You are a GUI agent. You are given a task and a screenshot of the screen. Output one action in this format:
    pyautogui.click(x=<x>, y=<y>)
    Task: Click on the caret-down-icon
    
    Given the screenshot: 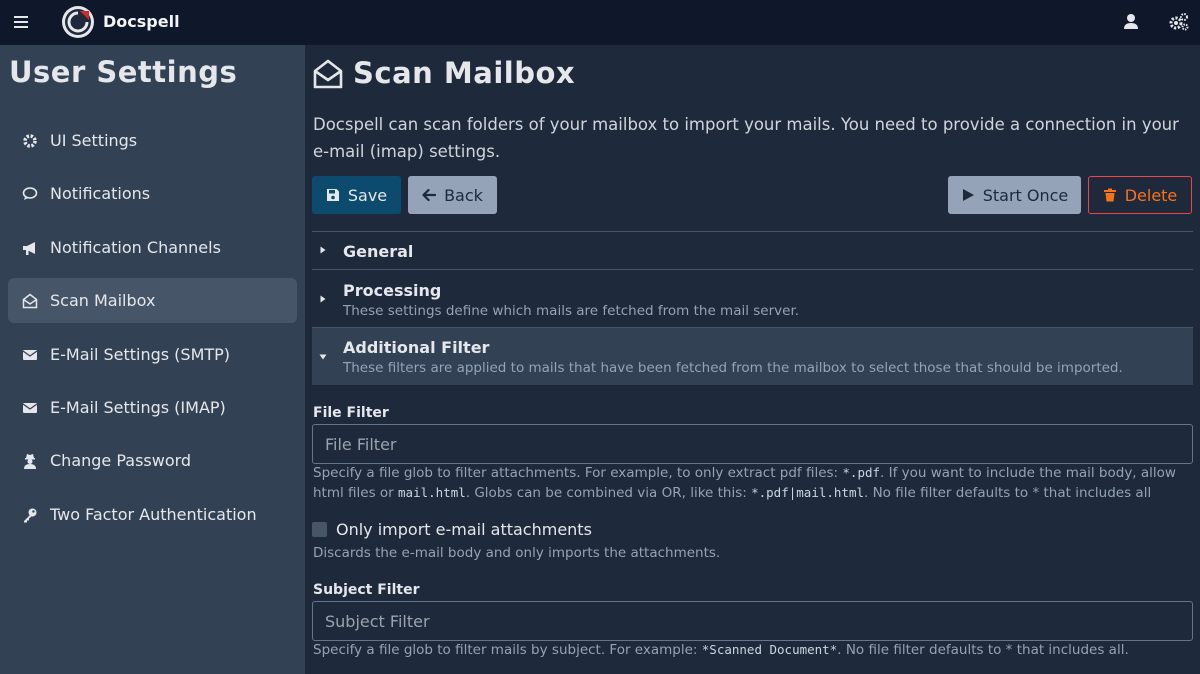 What is the action you would take?
    pyautogui.click(x=323, y=357)
    